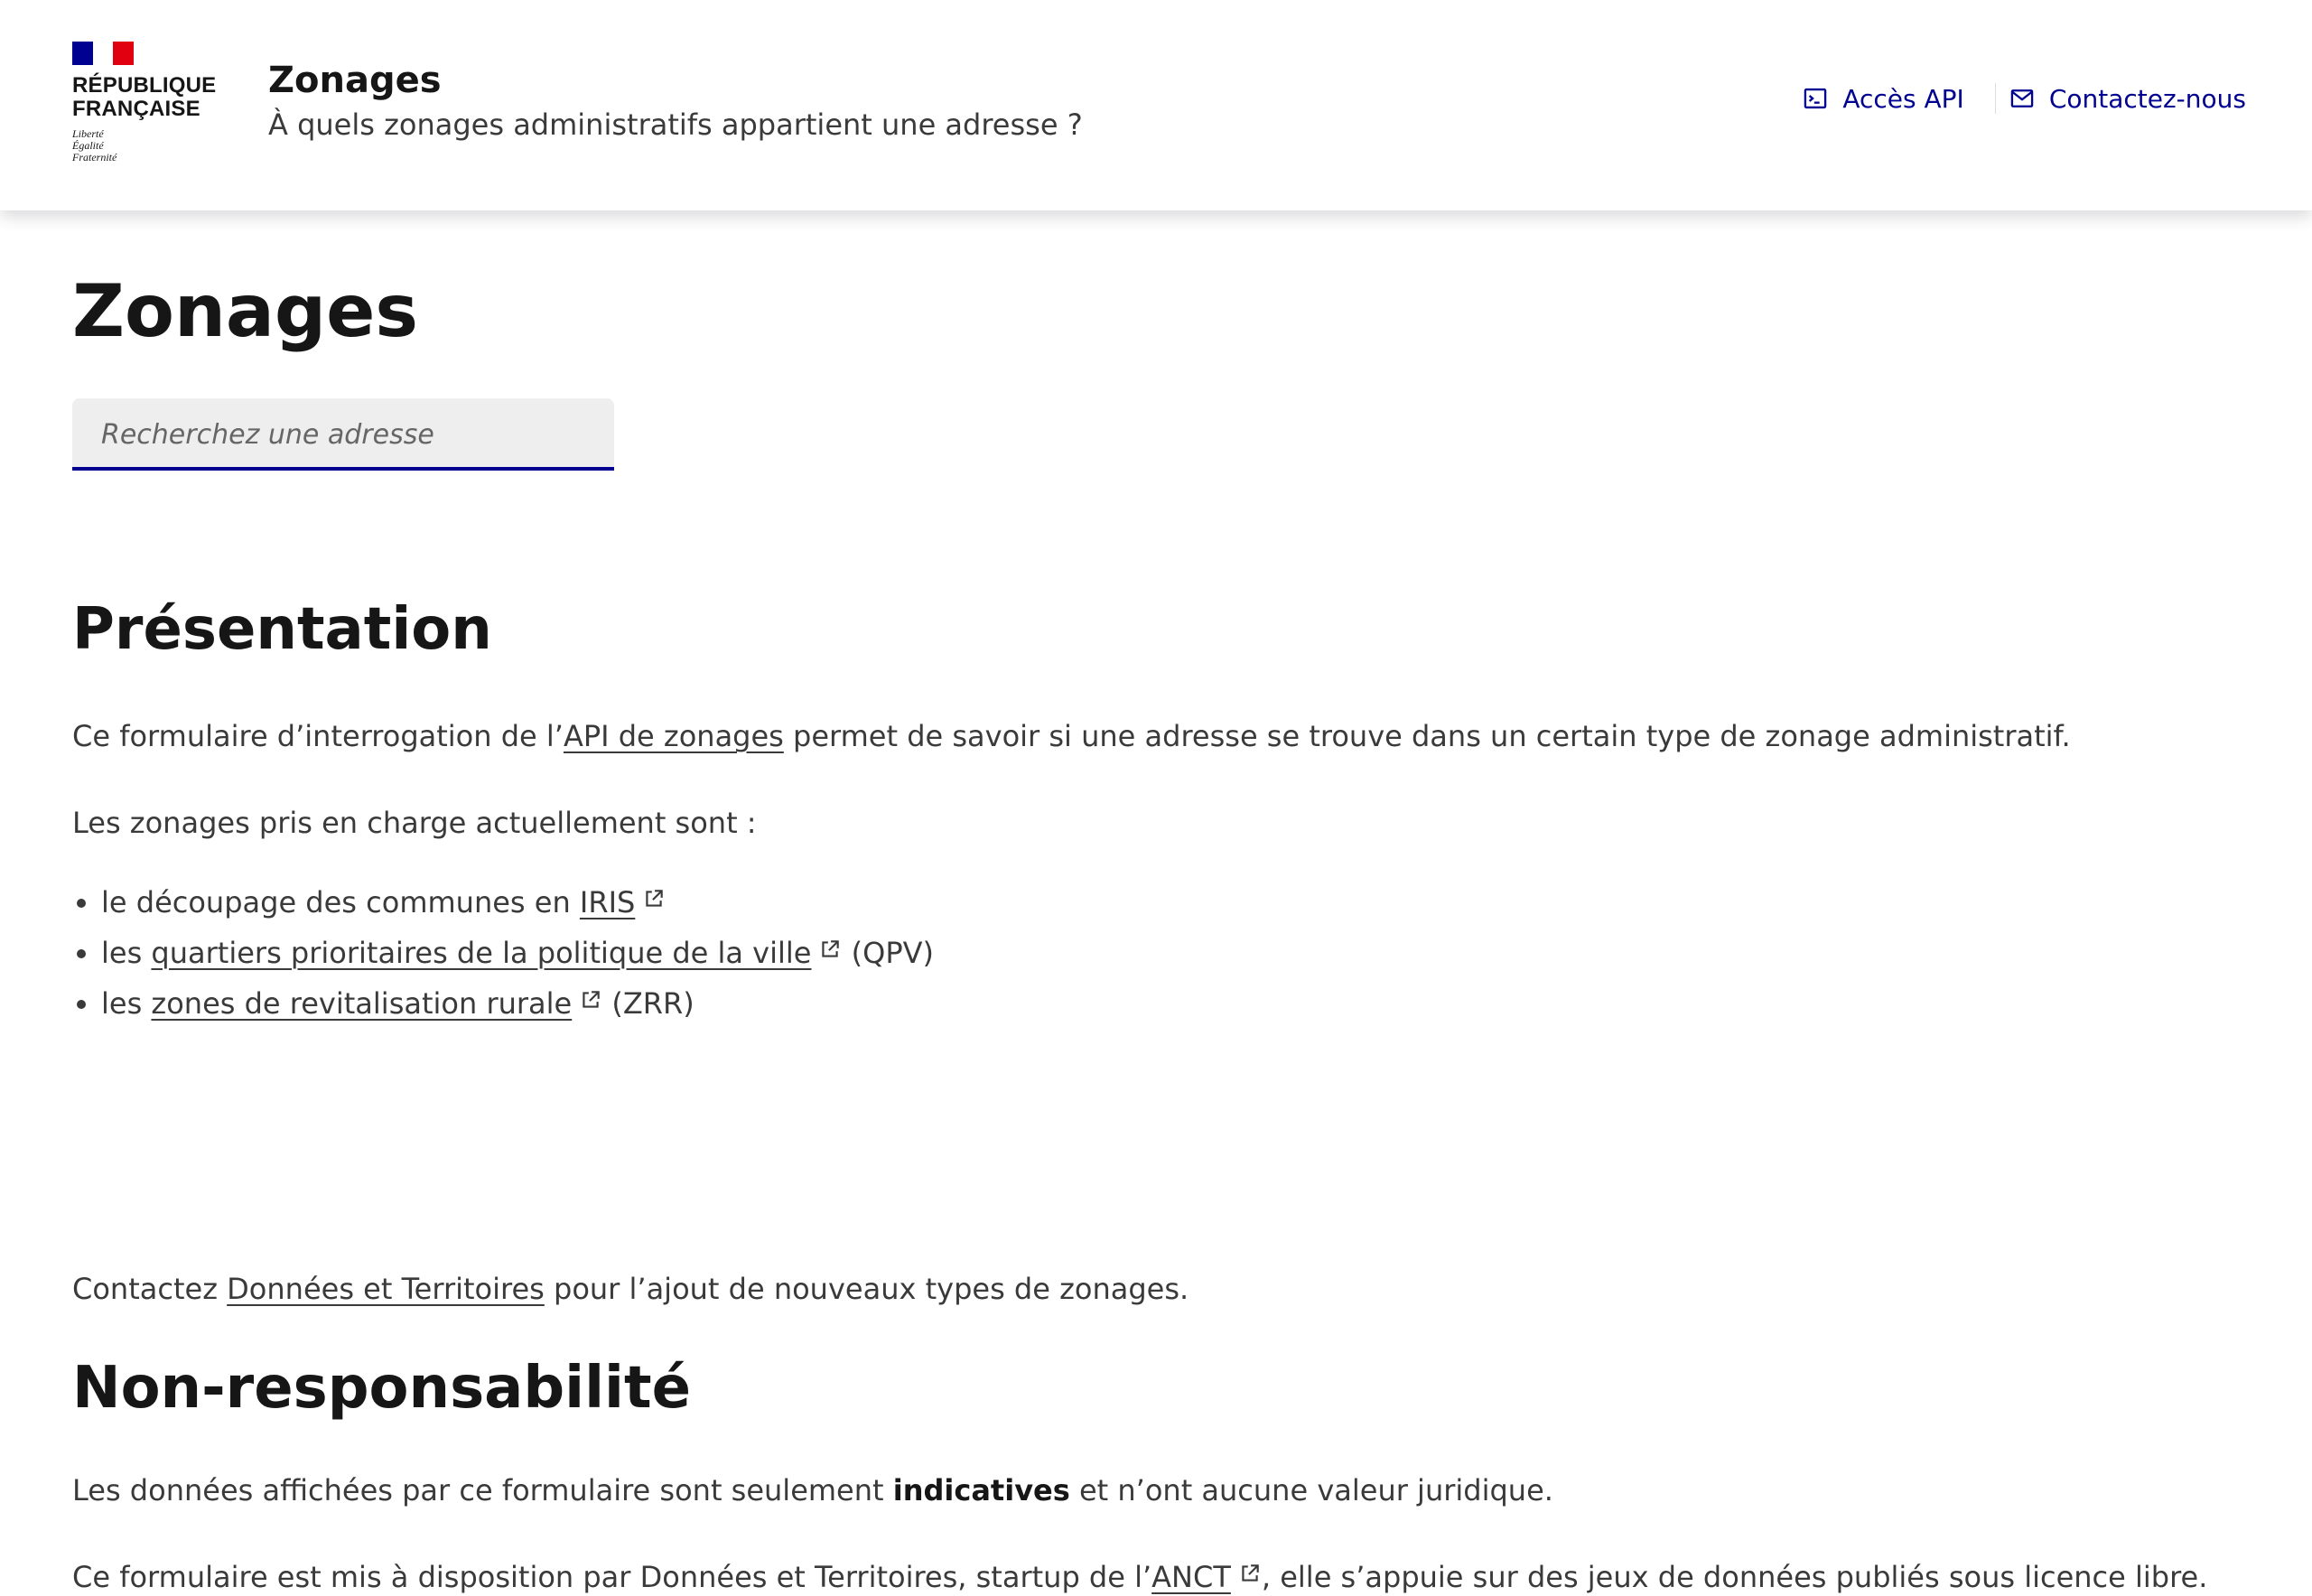 The image size is (2312, 1596). What do you see at coordinates (94, 157) in the screenshot?
I see `motto-fraternite: Fraternité` at bounding box center [94, 157].